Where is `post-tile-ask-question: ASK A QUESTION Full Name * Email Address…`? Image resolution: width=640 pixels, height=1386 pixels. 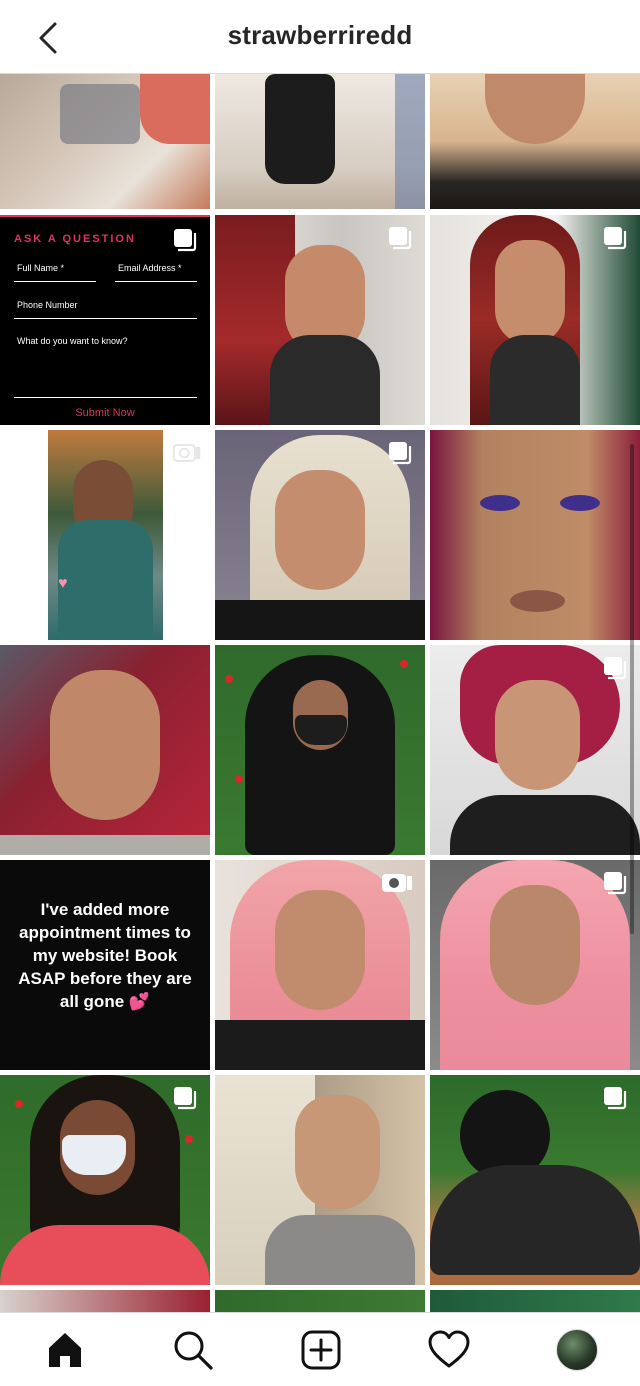 post-tile-ask-question: ASK A QUESTION Full Name * Email Address… is located at coordinates (105, 320).